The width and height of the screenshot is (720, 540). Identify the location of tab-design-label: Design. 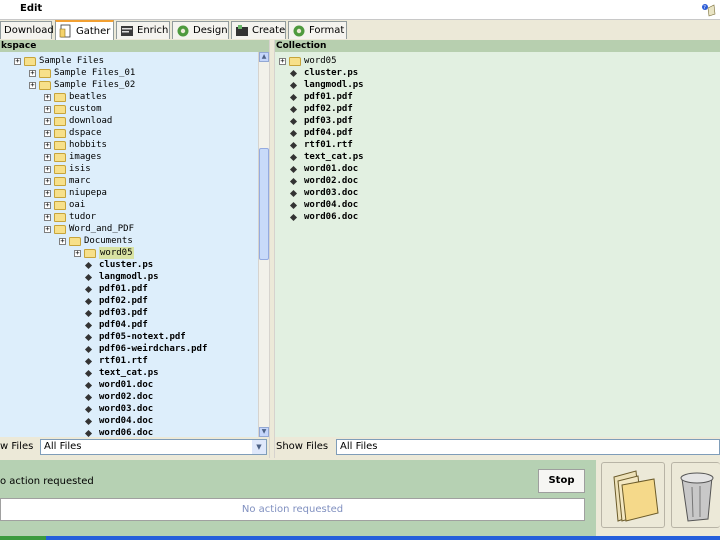
(210, 30).